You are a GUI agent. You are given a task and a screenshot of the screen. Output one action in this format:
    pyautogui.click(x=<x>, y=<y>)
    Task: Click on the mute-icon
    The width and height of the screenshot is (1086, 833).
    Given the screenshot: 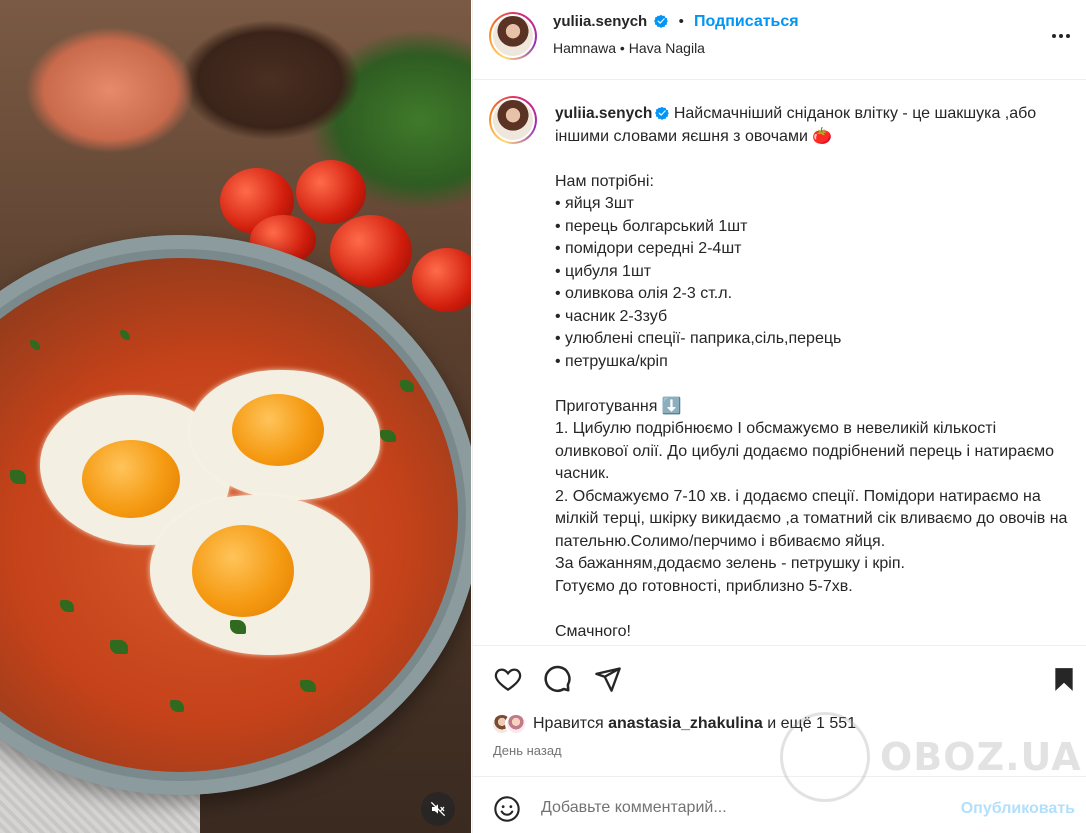 What is the action you would take?
    pyautogui.click(x=438, y=809)
    